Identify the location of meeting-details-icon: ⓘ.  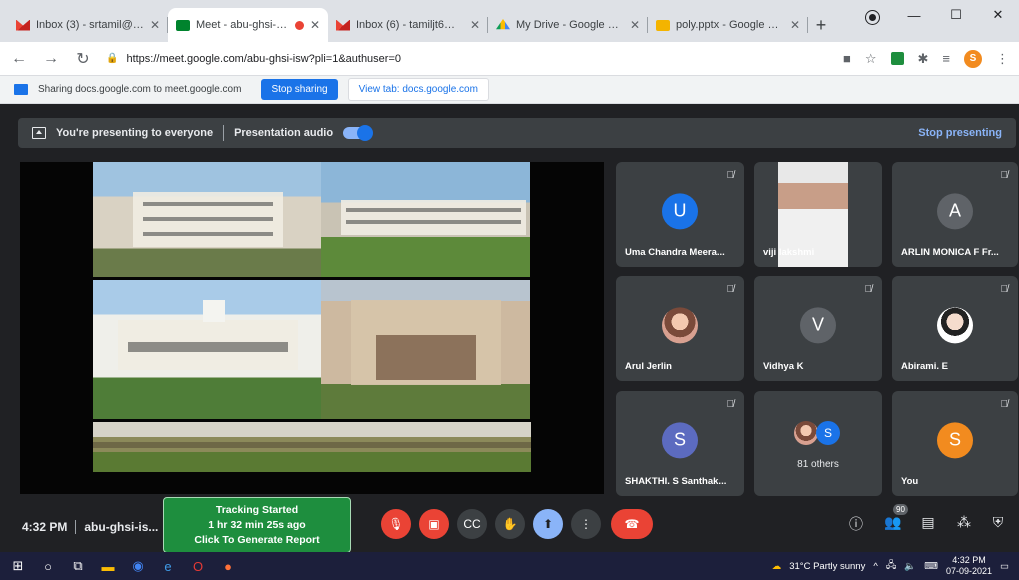
(856, 524).